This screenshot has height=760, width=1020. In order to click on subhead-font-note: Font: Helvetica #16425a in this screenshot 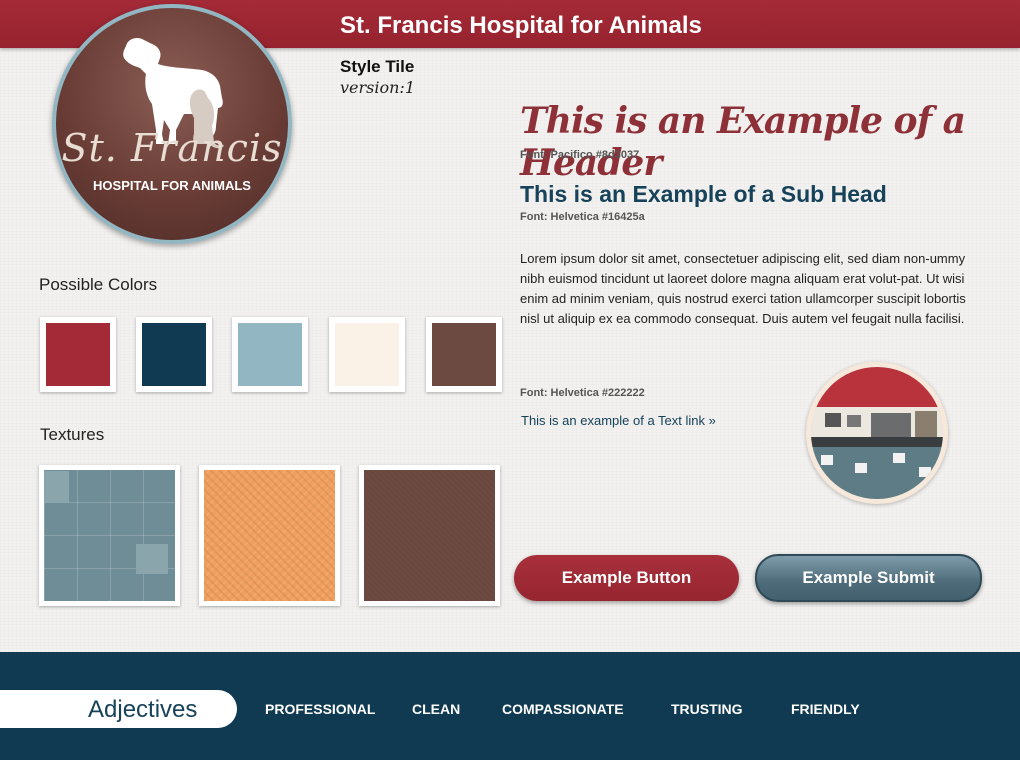, I will do `click(582, 217)`.